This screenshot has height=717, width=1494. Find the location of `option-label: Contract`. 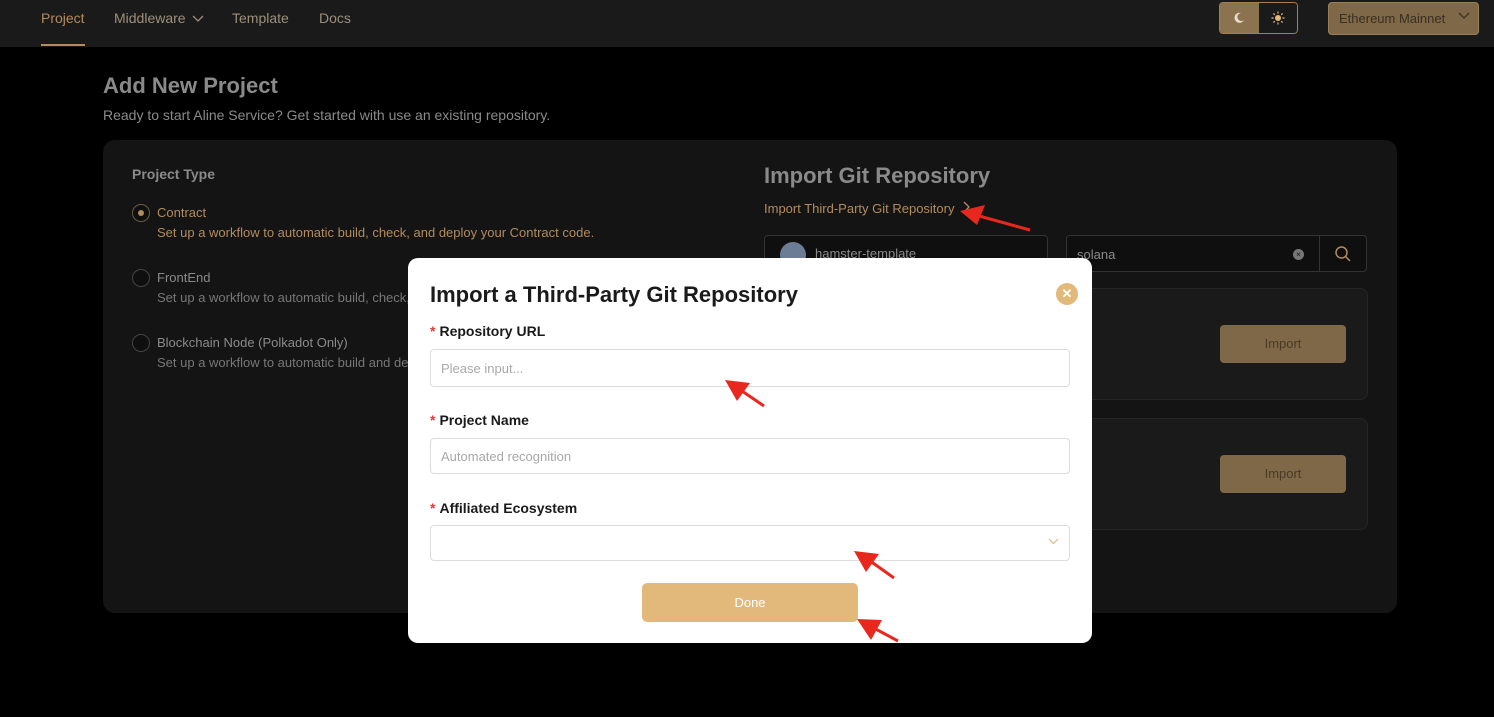

option-label: Contract is located at coordinates (182, 212).